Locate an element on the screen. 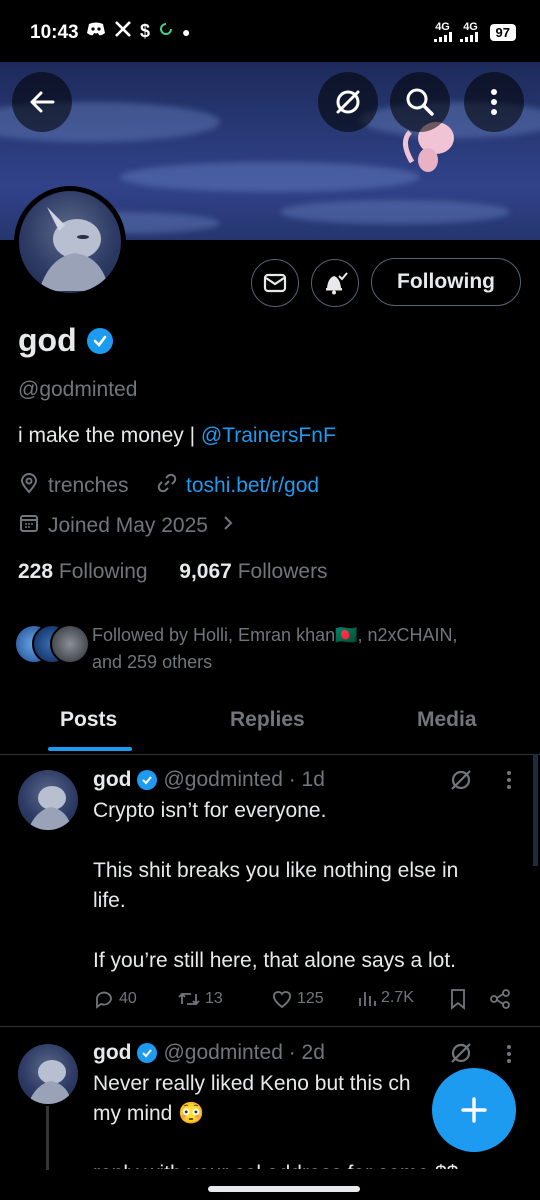 The image size is (540, 1200). battery-indicator: 97 is located at coordinates (502, 32).